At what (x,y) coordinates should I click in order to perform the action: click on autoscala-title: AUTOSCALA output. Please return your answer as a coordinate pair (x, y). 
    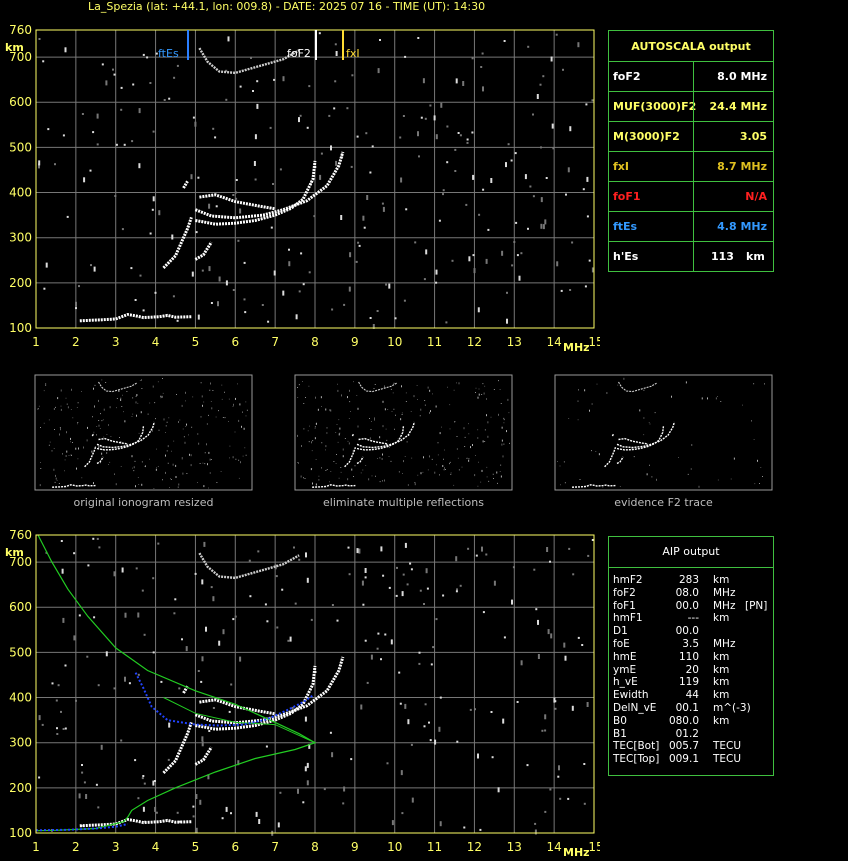
    Looking at the image, I should click on (691, 46).